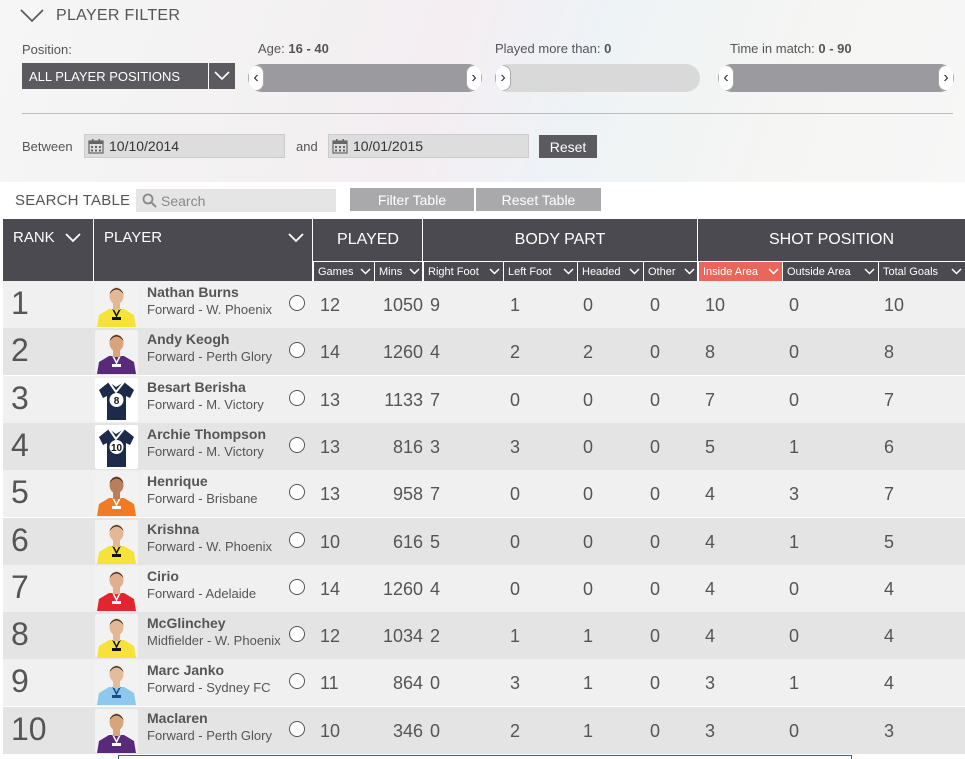 The image size is (965, 759). I want to click on subheader-total-goals: Total Goals, so click(921, 271).